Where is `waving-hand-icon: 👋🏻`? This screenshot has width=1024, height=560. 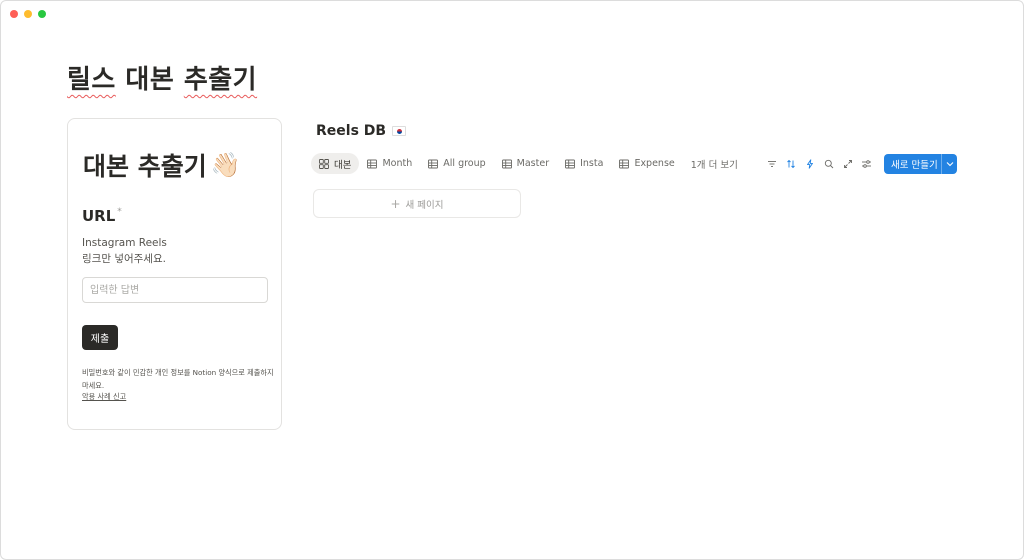 waving-hand-icon: 👋🏻 is located at coordinates (225, 165).